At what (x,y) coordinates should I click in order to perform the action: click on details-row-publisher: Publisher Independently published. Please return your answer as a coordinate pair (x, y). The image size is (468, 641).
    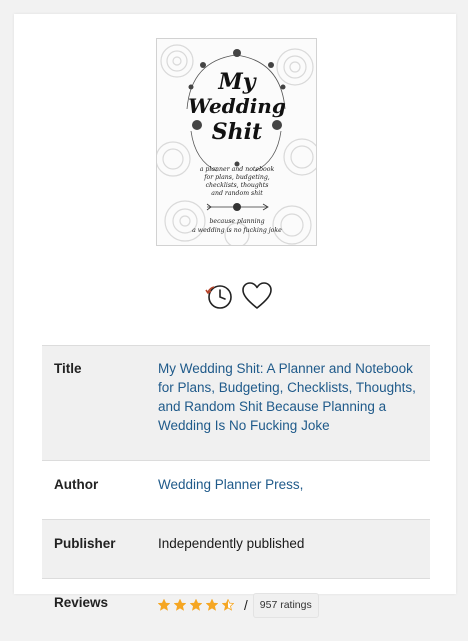
    Looking at the image, I should click on (236, 549).